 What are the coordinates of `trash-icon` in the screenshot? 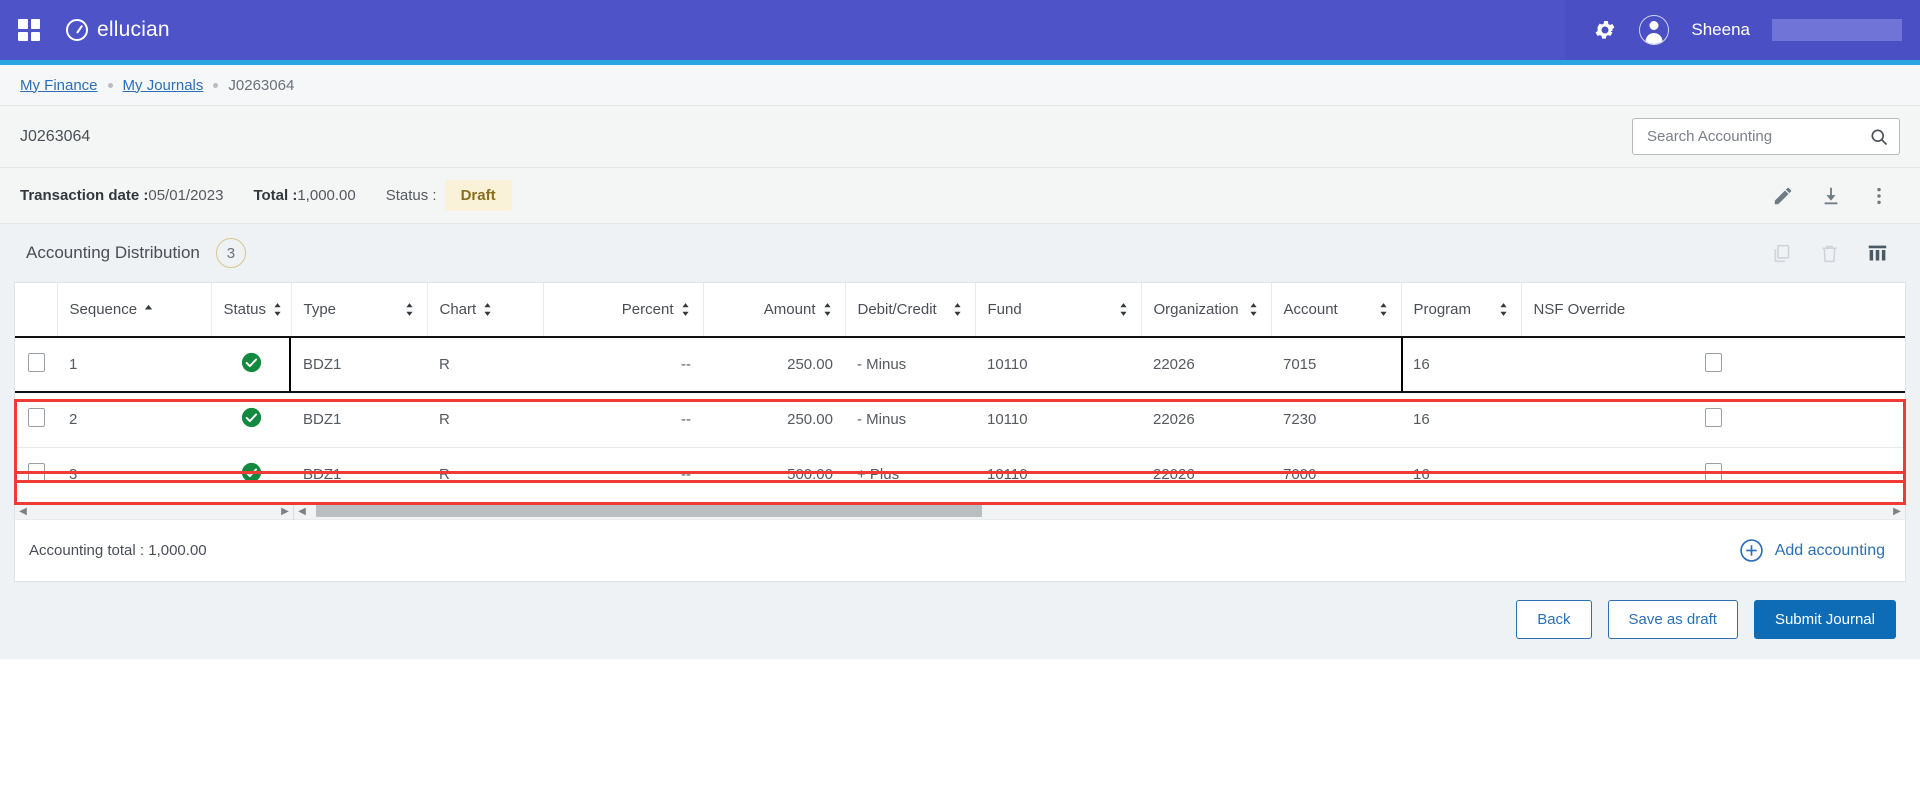 It's located at (1829, 253).